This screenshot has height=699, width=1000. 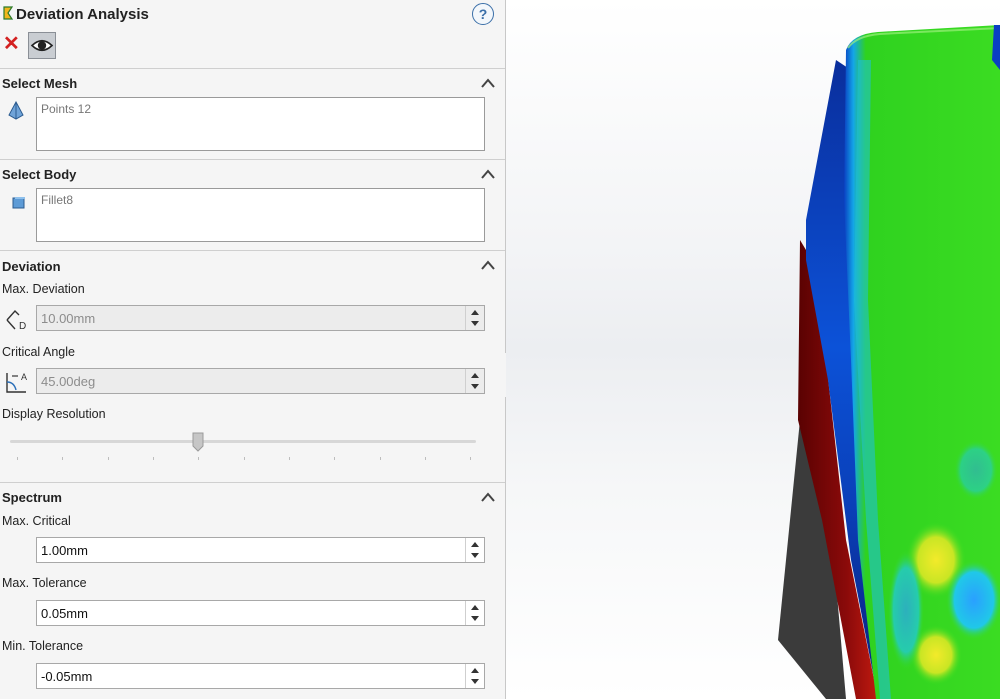 What do you see at coordinates (66, 109) in the screenshot?
I see `mesh-selection-value: Points 12` at bounding box center [66, 109].